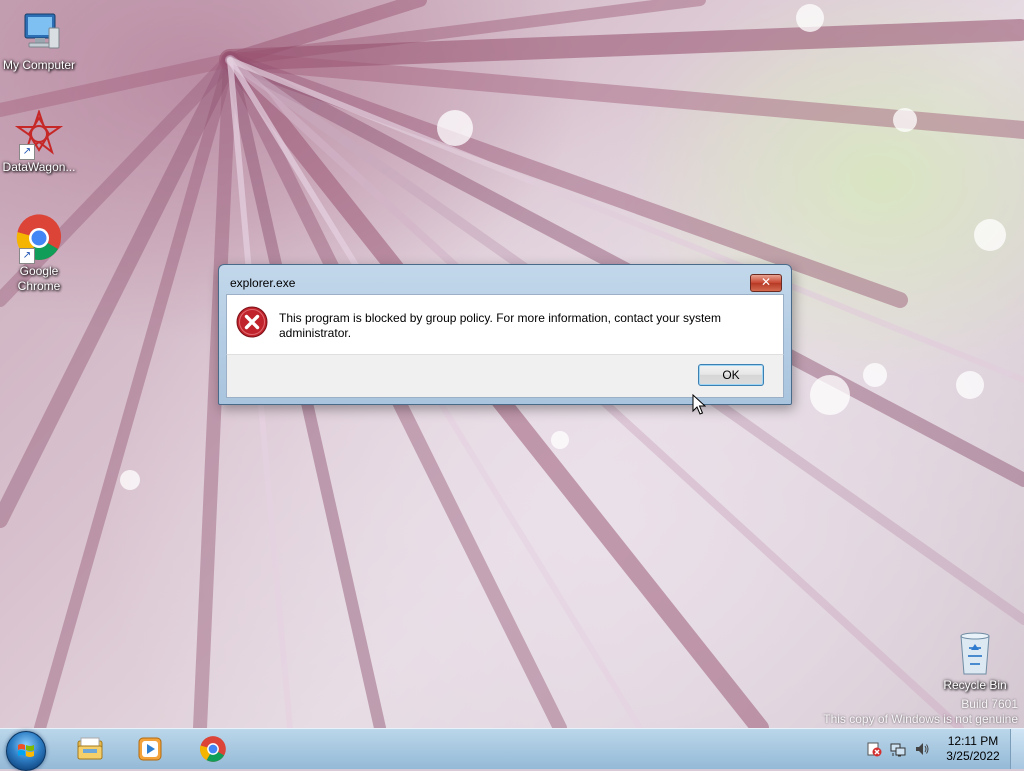 This screenshot has width=1024, height=771. What do you see at coordinates (975, 652) in the screenshot?
I see `recycle-bin-icon` at bounding box center [975, 652].